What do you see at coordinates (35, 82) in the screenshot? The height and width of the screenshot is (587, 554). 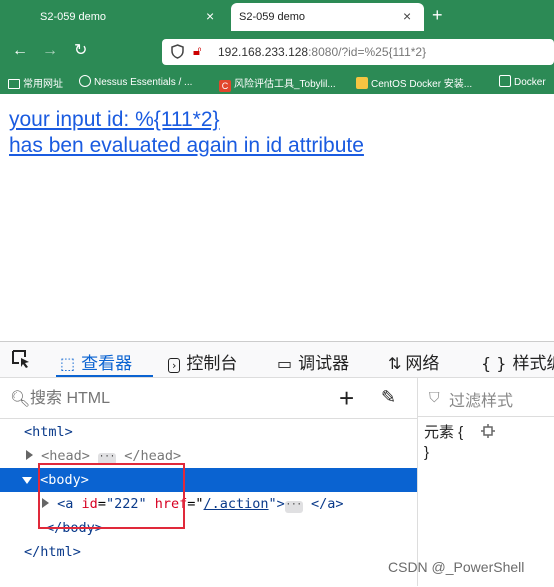 I see `bookmark-item: 常用网址` at bounding box center [35, 82].